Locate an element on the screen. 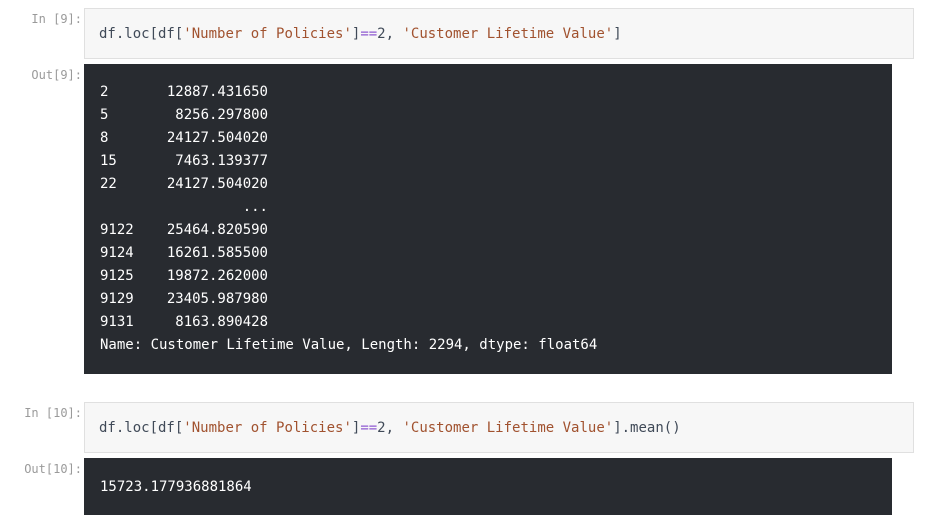 Image resolution: width=925 pixels, height=530 pixels. code-token: ].mean() is located at coordinates (647, 427).